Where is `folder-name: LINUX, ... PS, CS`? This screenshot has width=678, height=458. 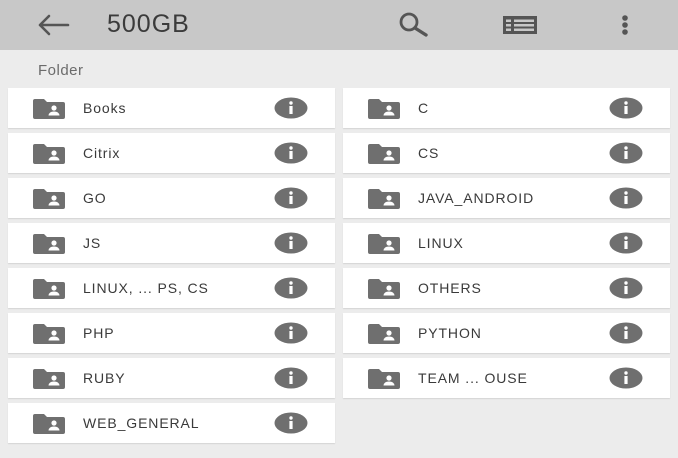
folder-name: LINUX, ... PS, CS is located at coordinates (146, 288).